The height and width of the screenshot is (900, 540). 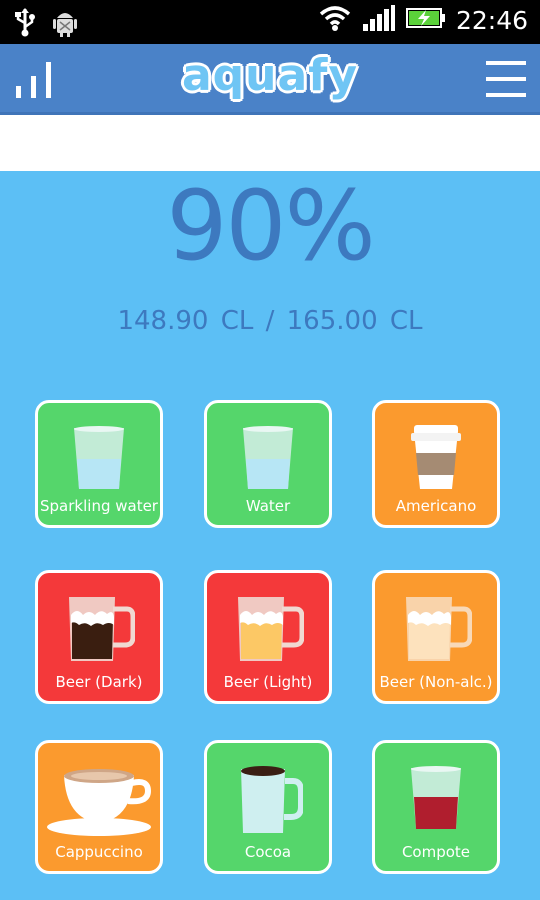 I want to click on drink-tile-beer-light: Beer (Light), so click(x=268, y=637).